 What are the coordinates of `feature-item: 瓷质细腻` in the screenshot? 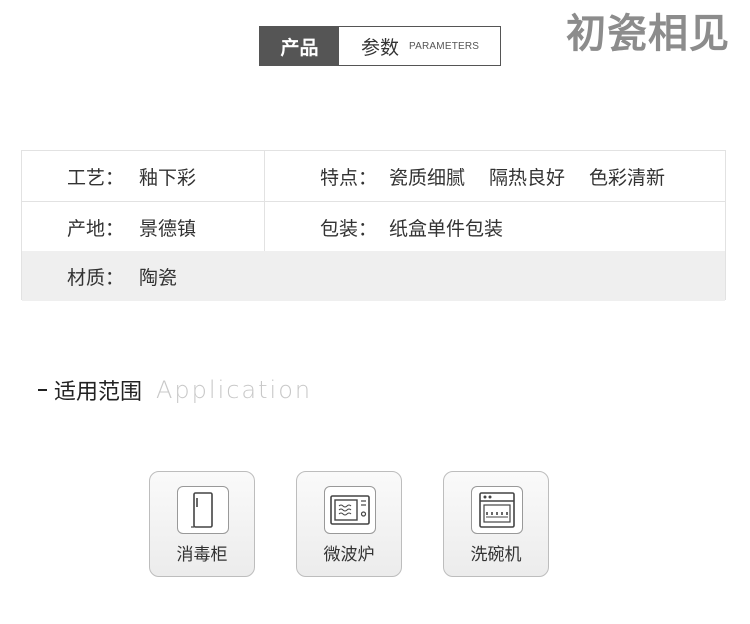 It's located at (427, 177).